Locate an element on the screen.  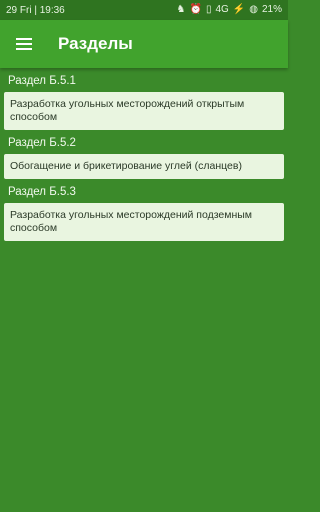
app-bar: Разделы is located at coordinates (144, 44).